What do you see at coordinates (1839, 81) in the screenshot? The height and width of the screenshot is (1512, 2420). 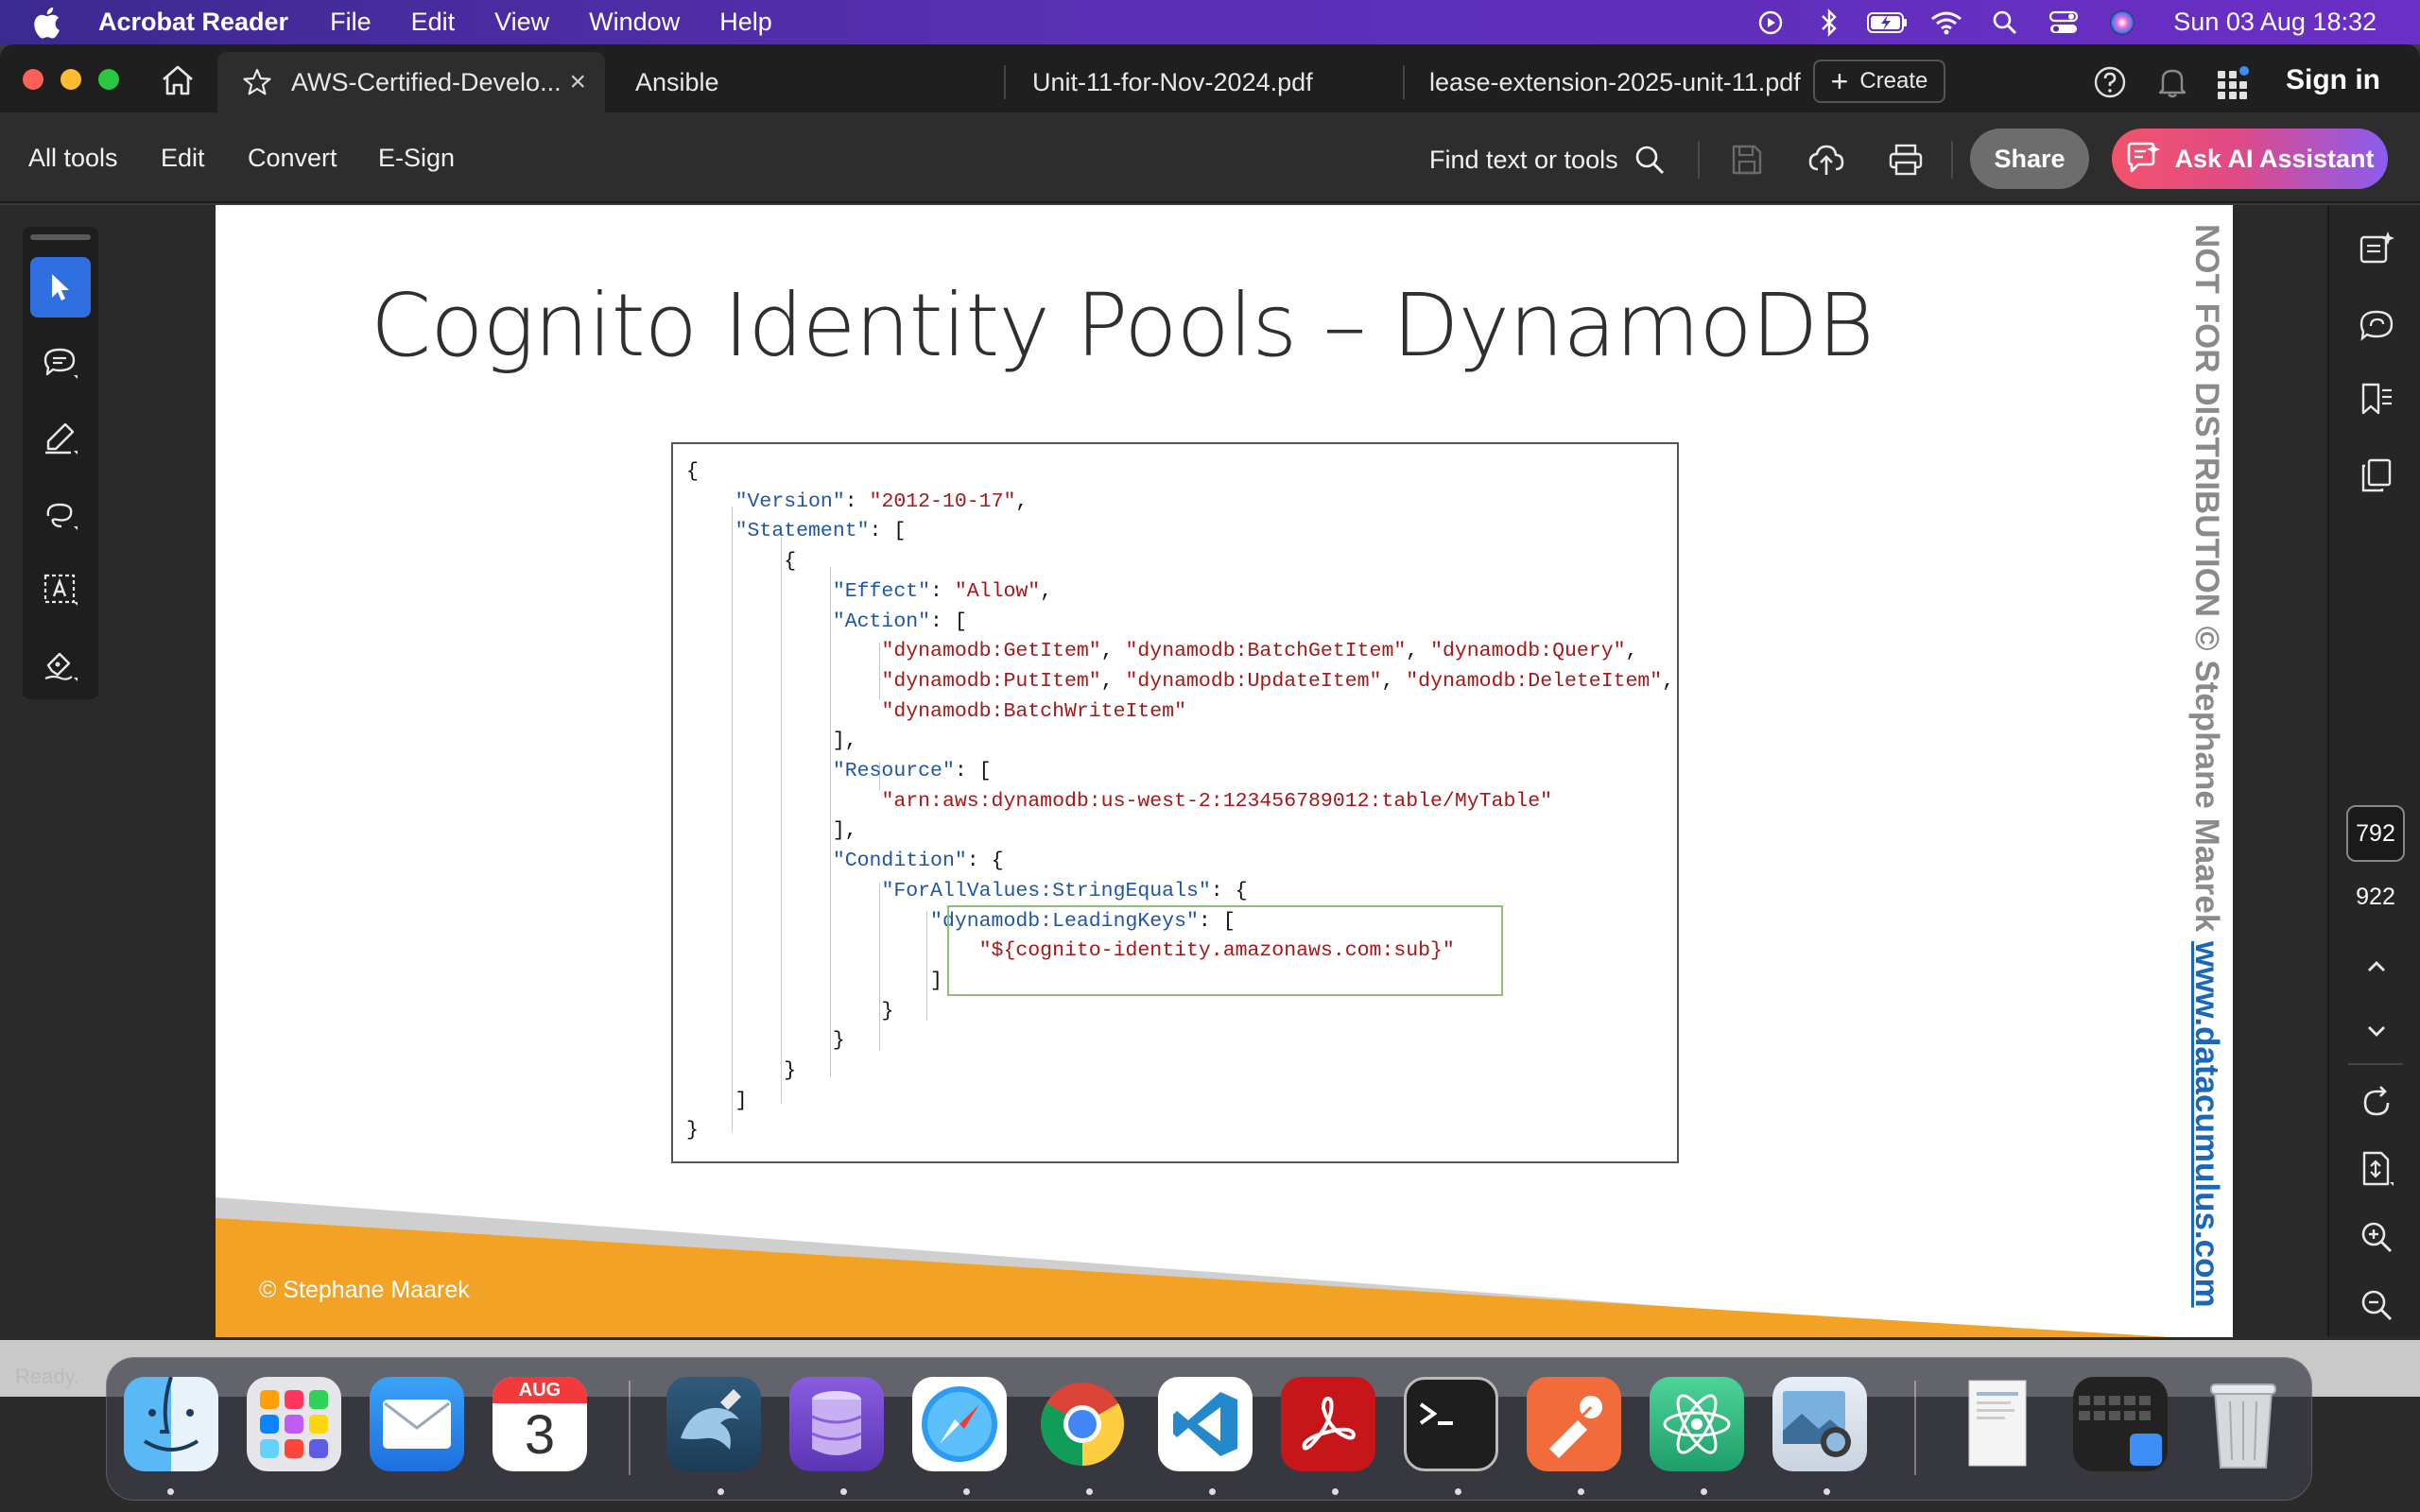 I see `plus-icon: +` at bounding box center [1839, 81].